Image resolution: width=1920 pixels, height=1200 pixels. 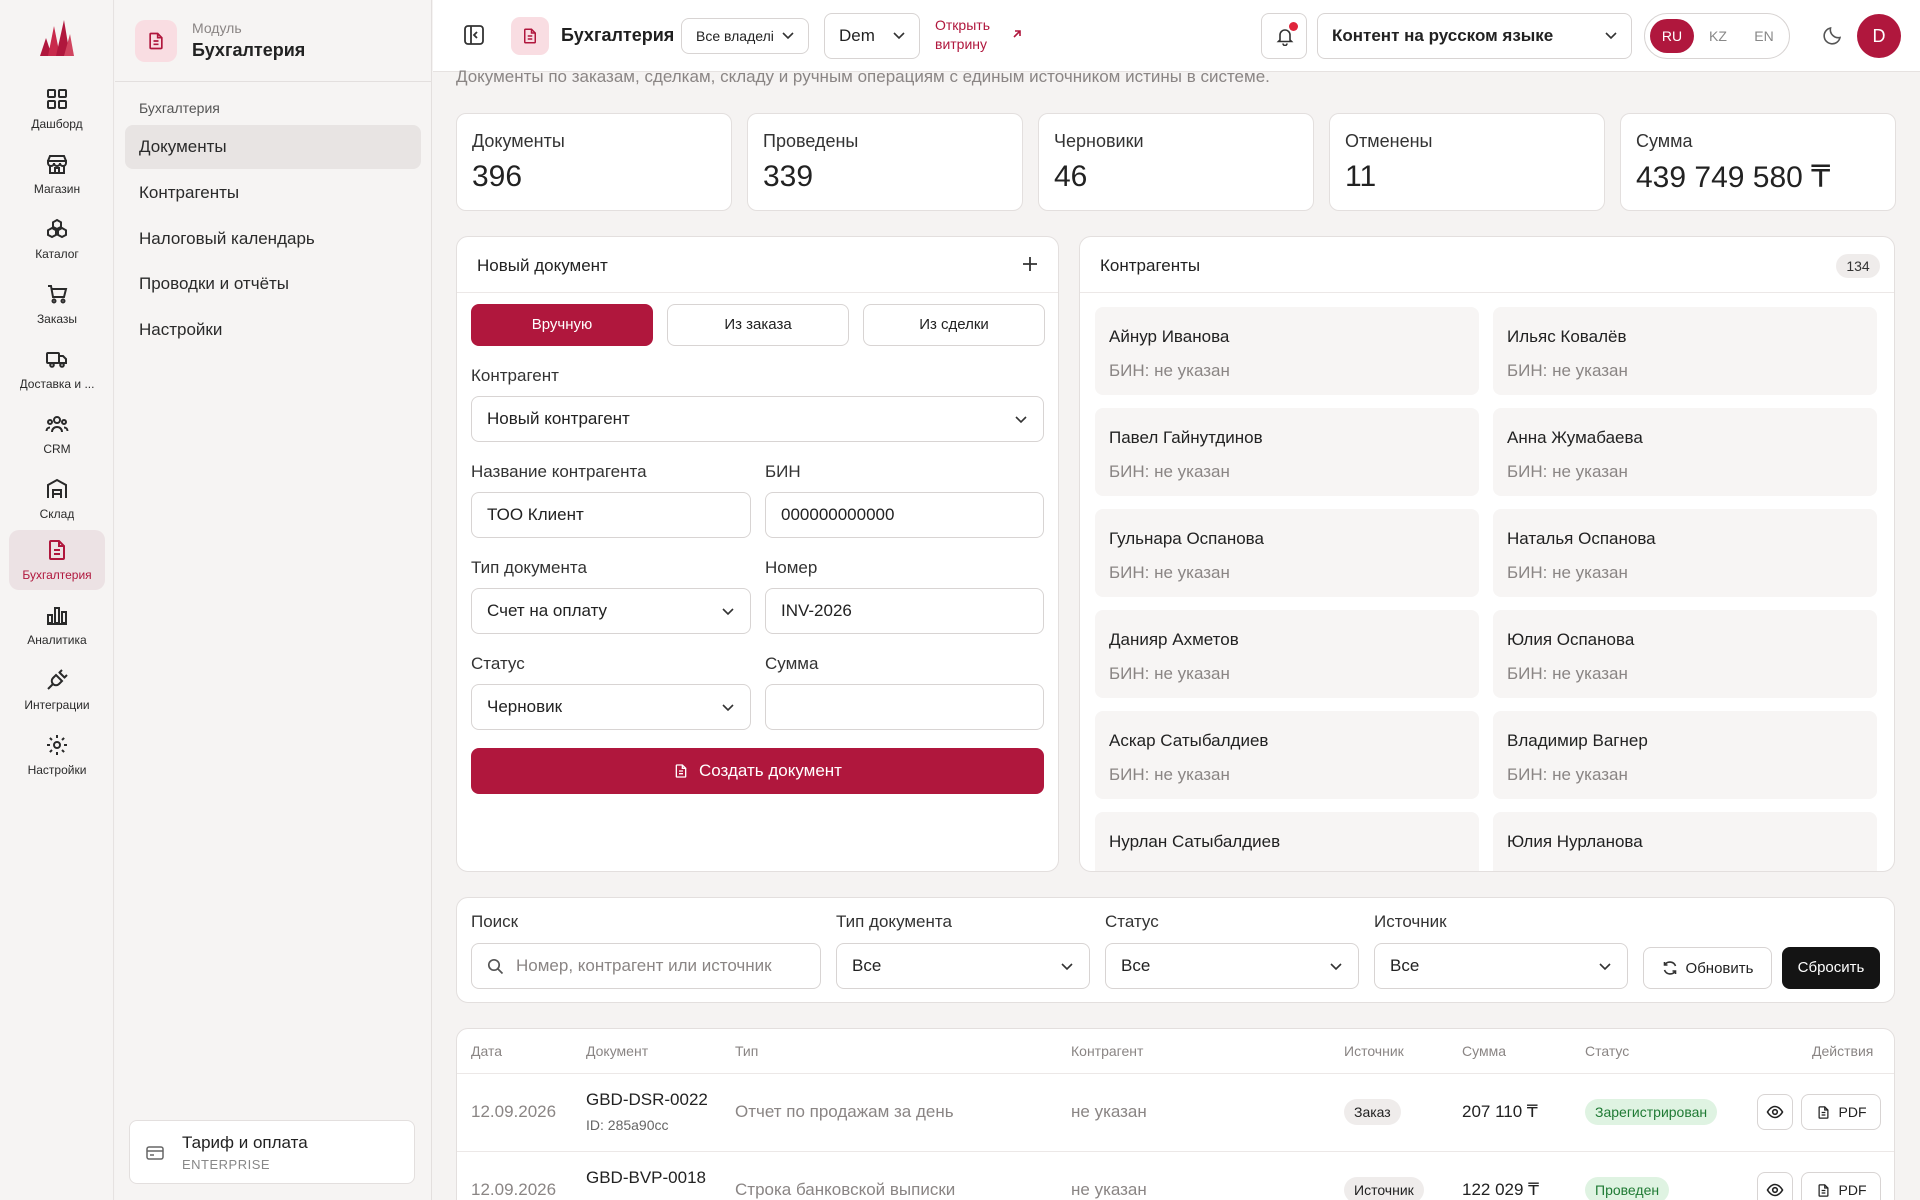 What do you see at coordinates (57, 304) in the screenshot?
I see `rail-item-orders: Заказы` at bounding box center [57, 304].